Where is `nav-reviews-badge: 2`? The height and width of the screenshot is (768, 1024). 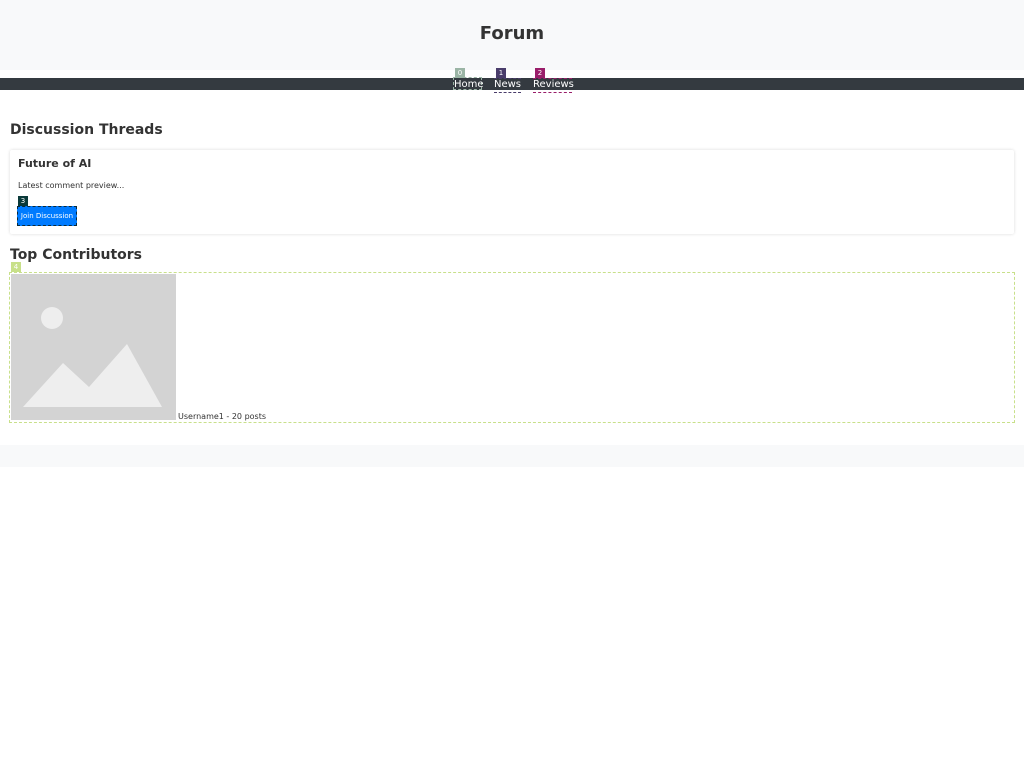 nav-reviews-badge: 2 is located at coordinates (540, 73).